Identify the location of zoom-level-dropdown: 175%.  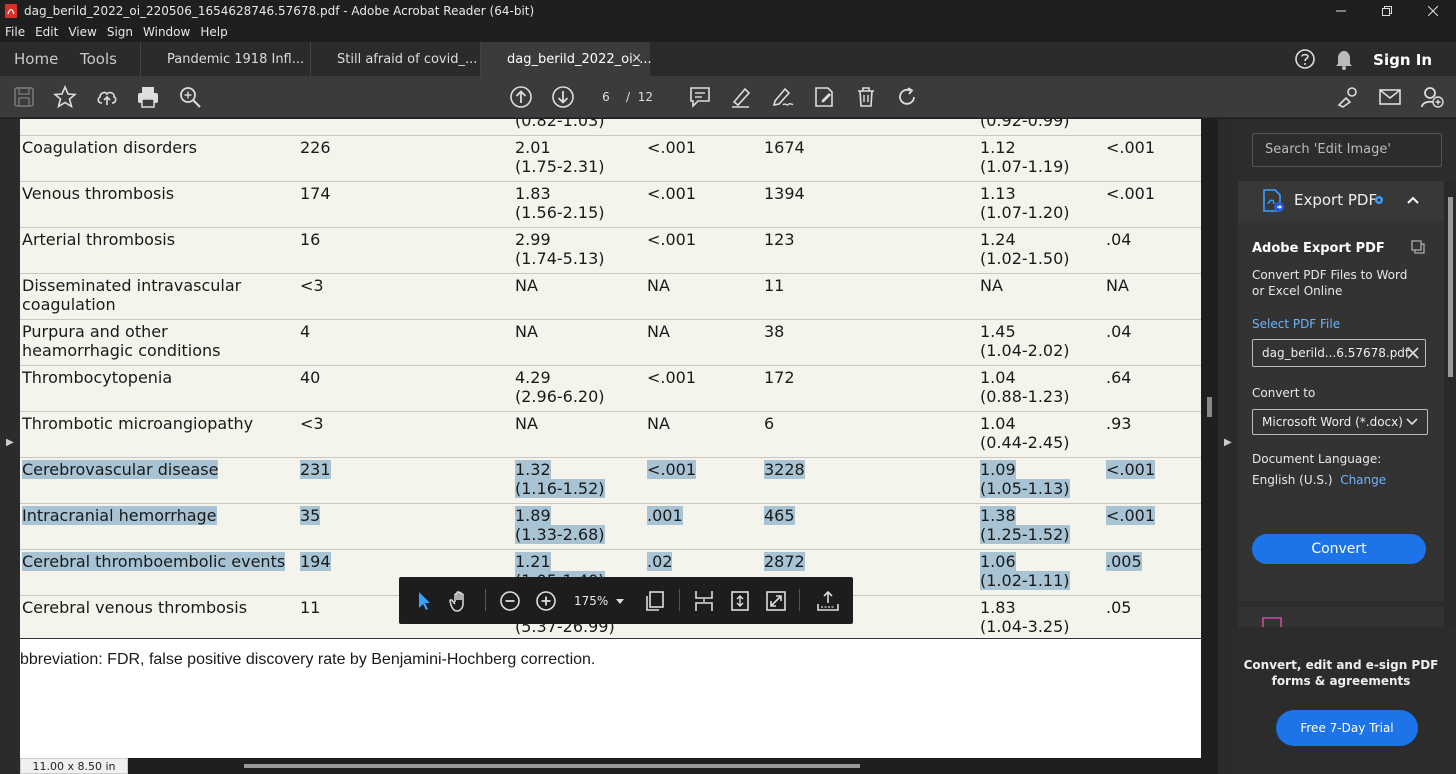
(599, 601).